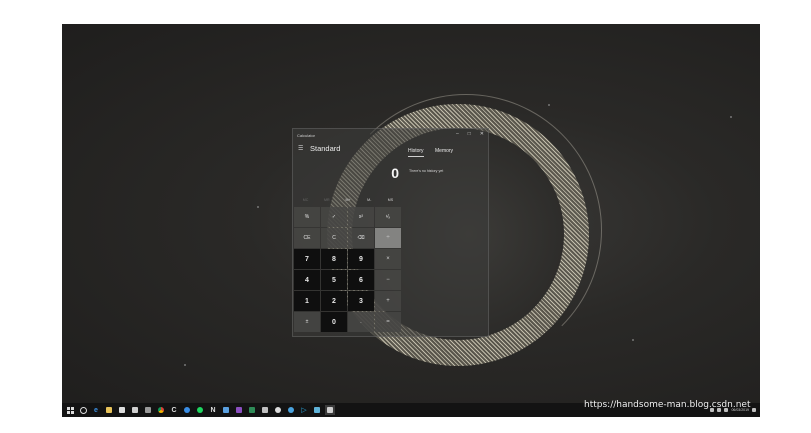 Image resolution: width=811 pixels, height=433 pixels. Describe the element at coordinates (667, 405) in the screenshot. I see `watermark-text: https://handsome-man.blog.csdn.net` at that location.